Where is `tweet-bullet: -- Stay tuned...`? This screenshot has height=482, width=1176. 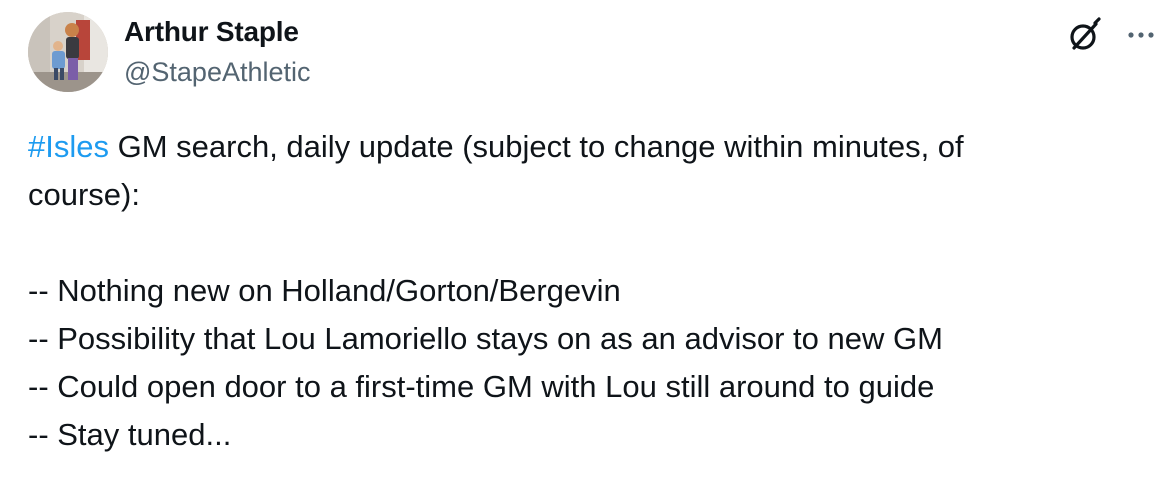
tweet-bullet: -- Stay tuned... is located at coordinates (130, 434).